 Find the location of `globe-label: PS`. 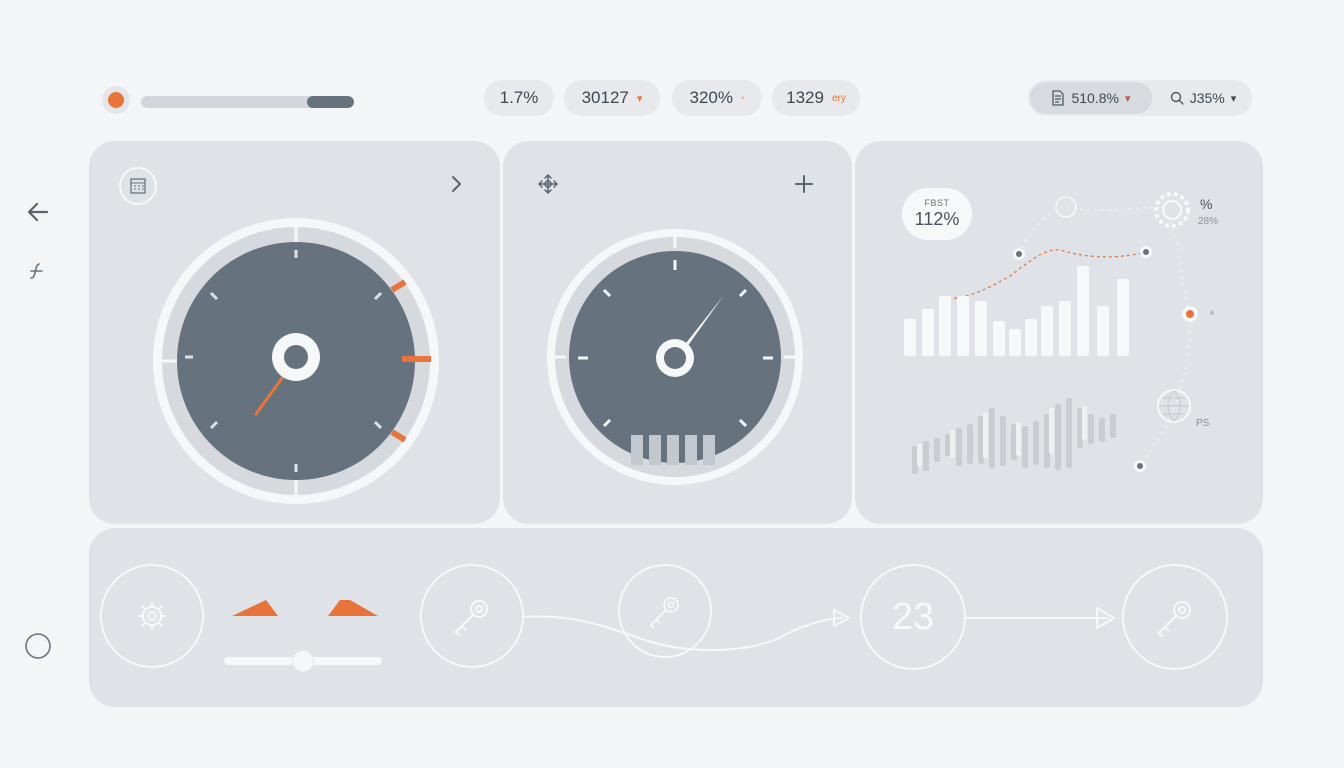

globe-label: PS is located at coordinates (1203, 423).